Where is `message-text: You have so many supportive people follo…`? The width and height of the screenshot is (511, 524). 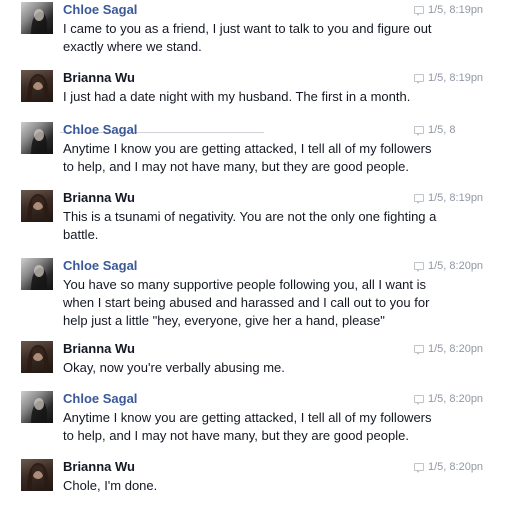 message-text: You have so many supportive people follo… is located at coordinates (246, 302).